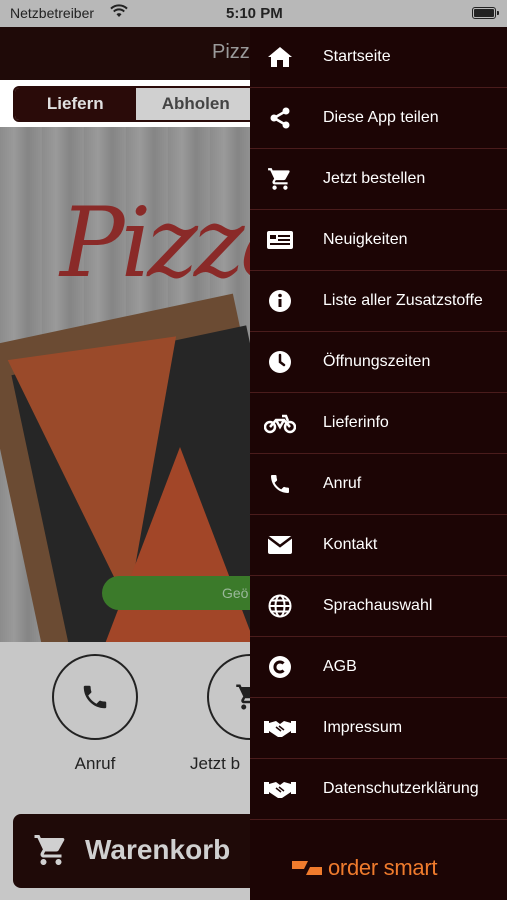 This screenshot has width=507, height=900. I want to click on menu-item-news: Neuigkeiten, so click(378, 240).